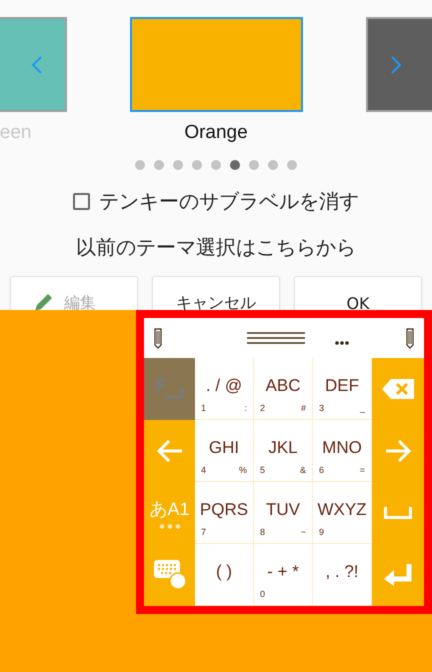  I want to click on key-sublabel: :, so click(245, 408).